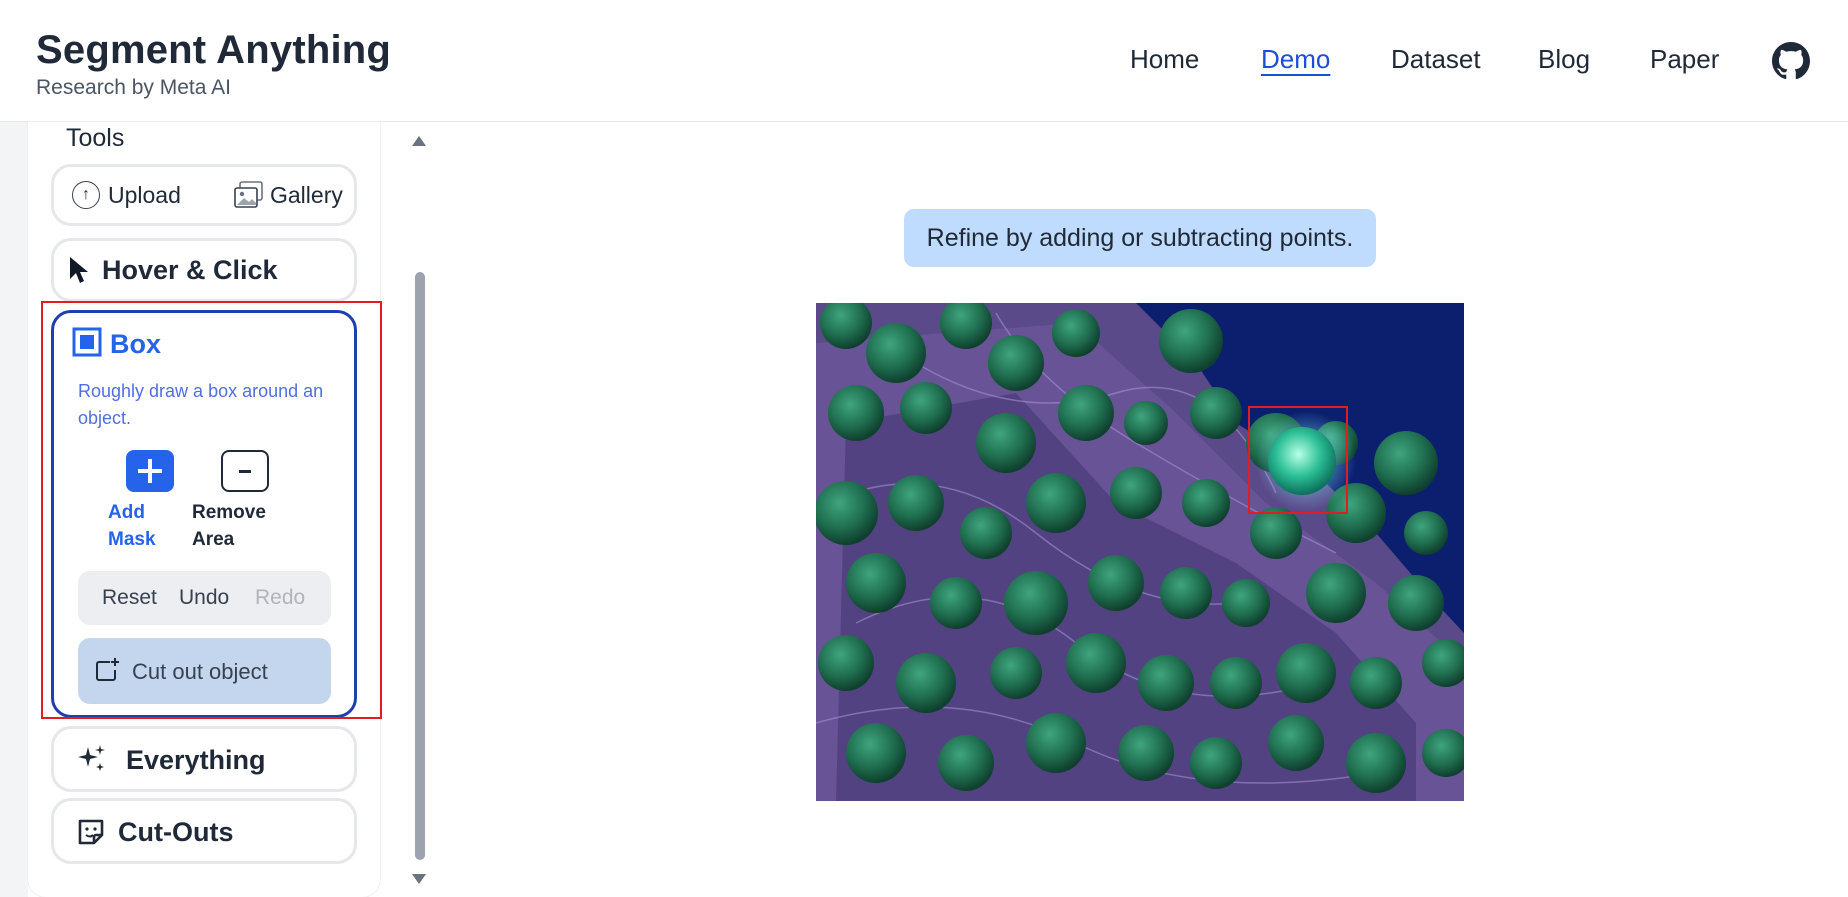  I want to click on gallery-label: Gallery, so click(306, 194).